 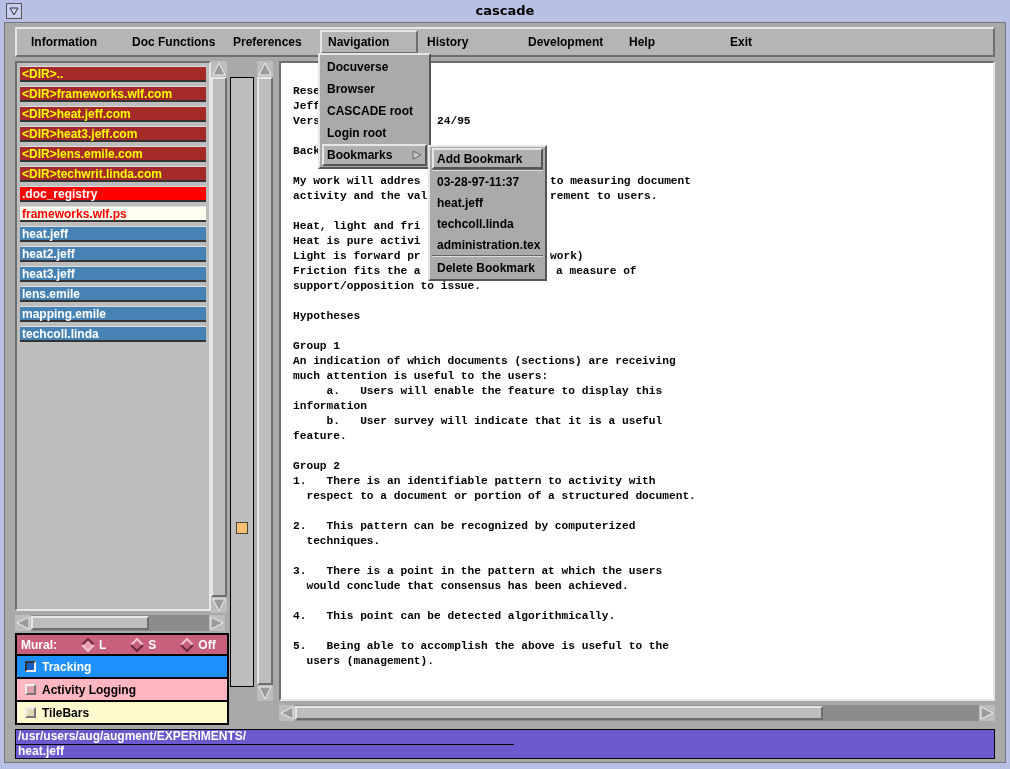 I want to click on file-list-item: heat.jeff, so click(x=113, y=234).